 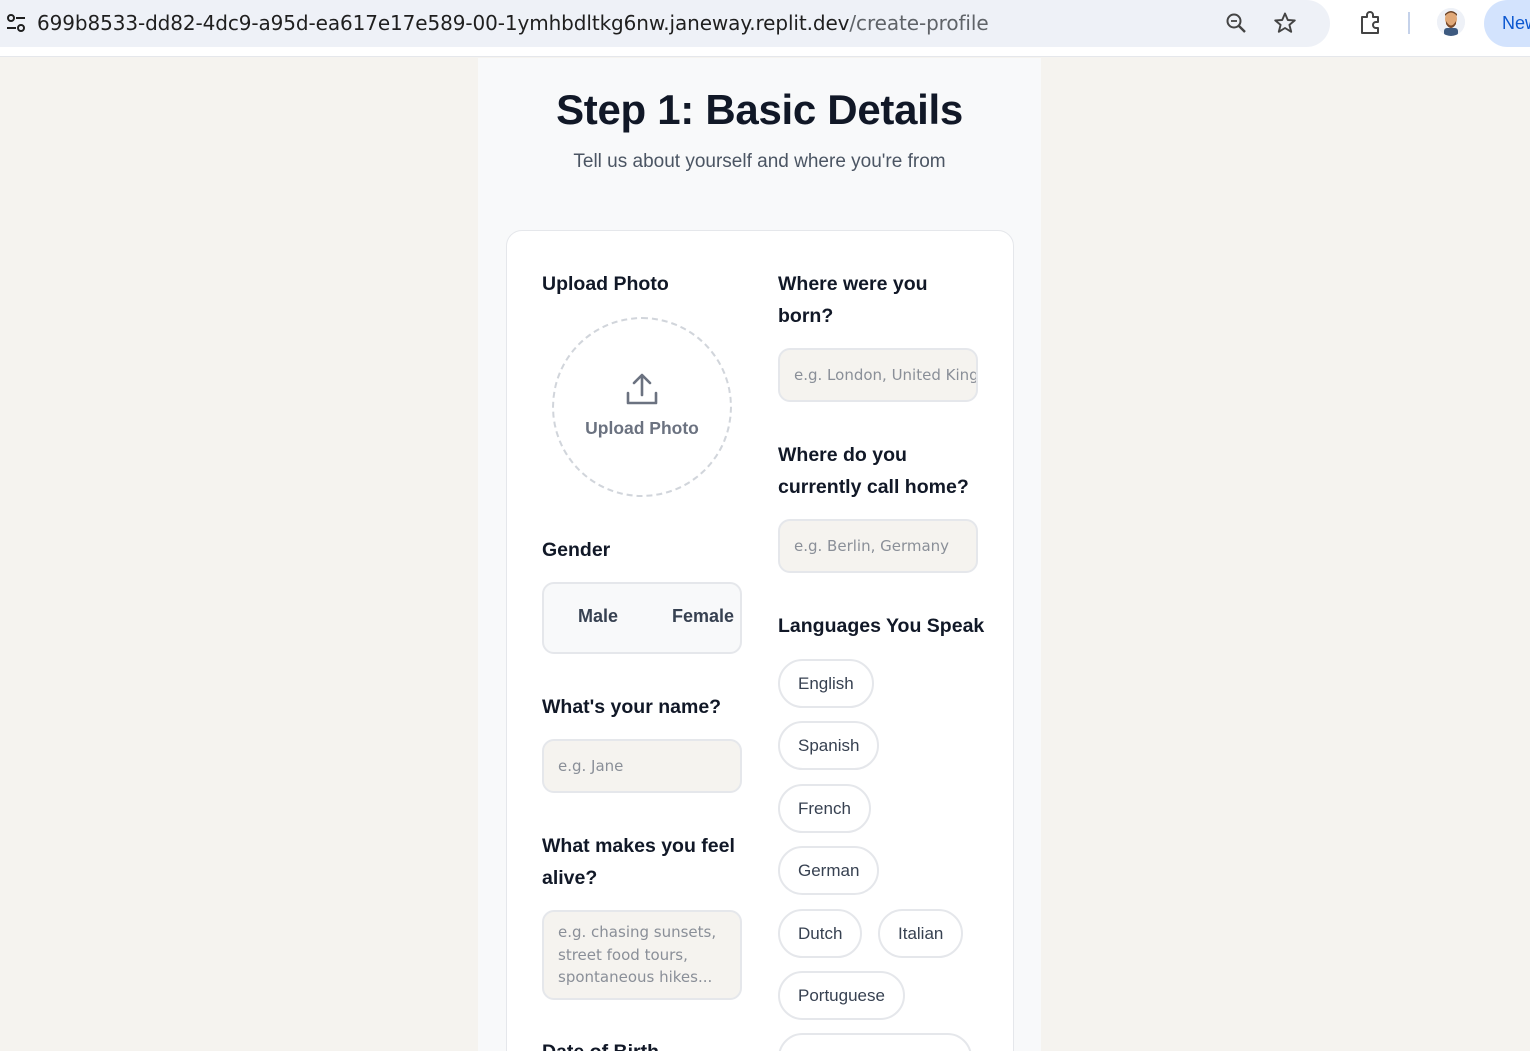 I want to click on language-chip-dutch: Dutch, so click(x=820, y=933).